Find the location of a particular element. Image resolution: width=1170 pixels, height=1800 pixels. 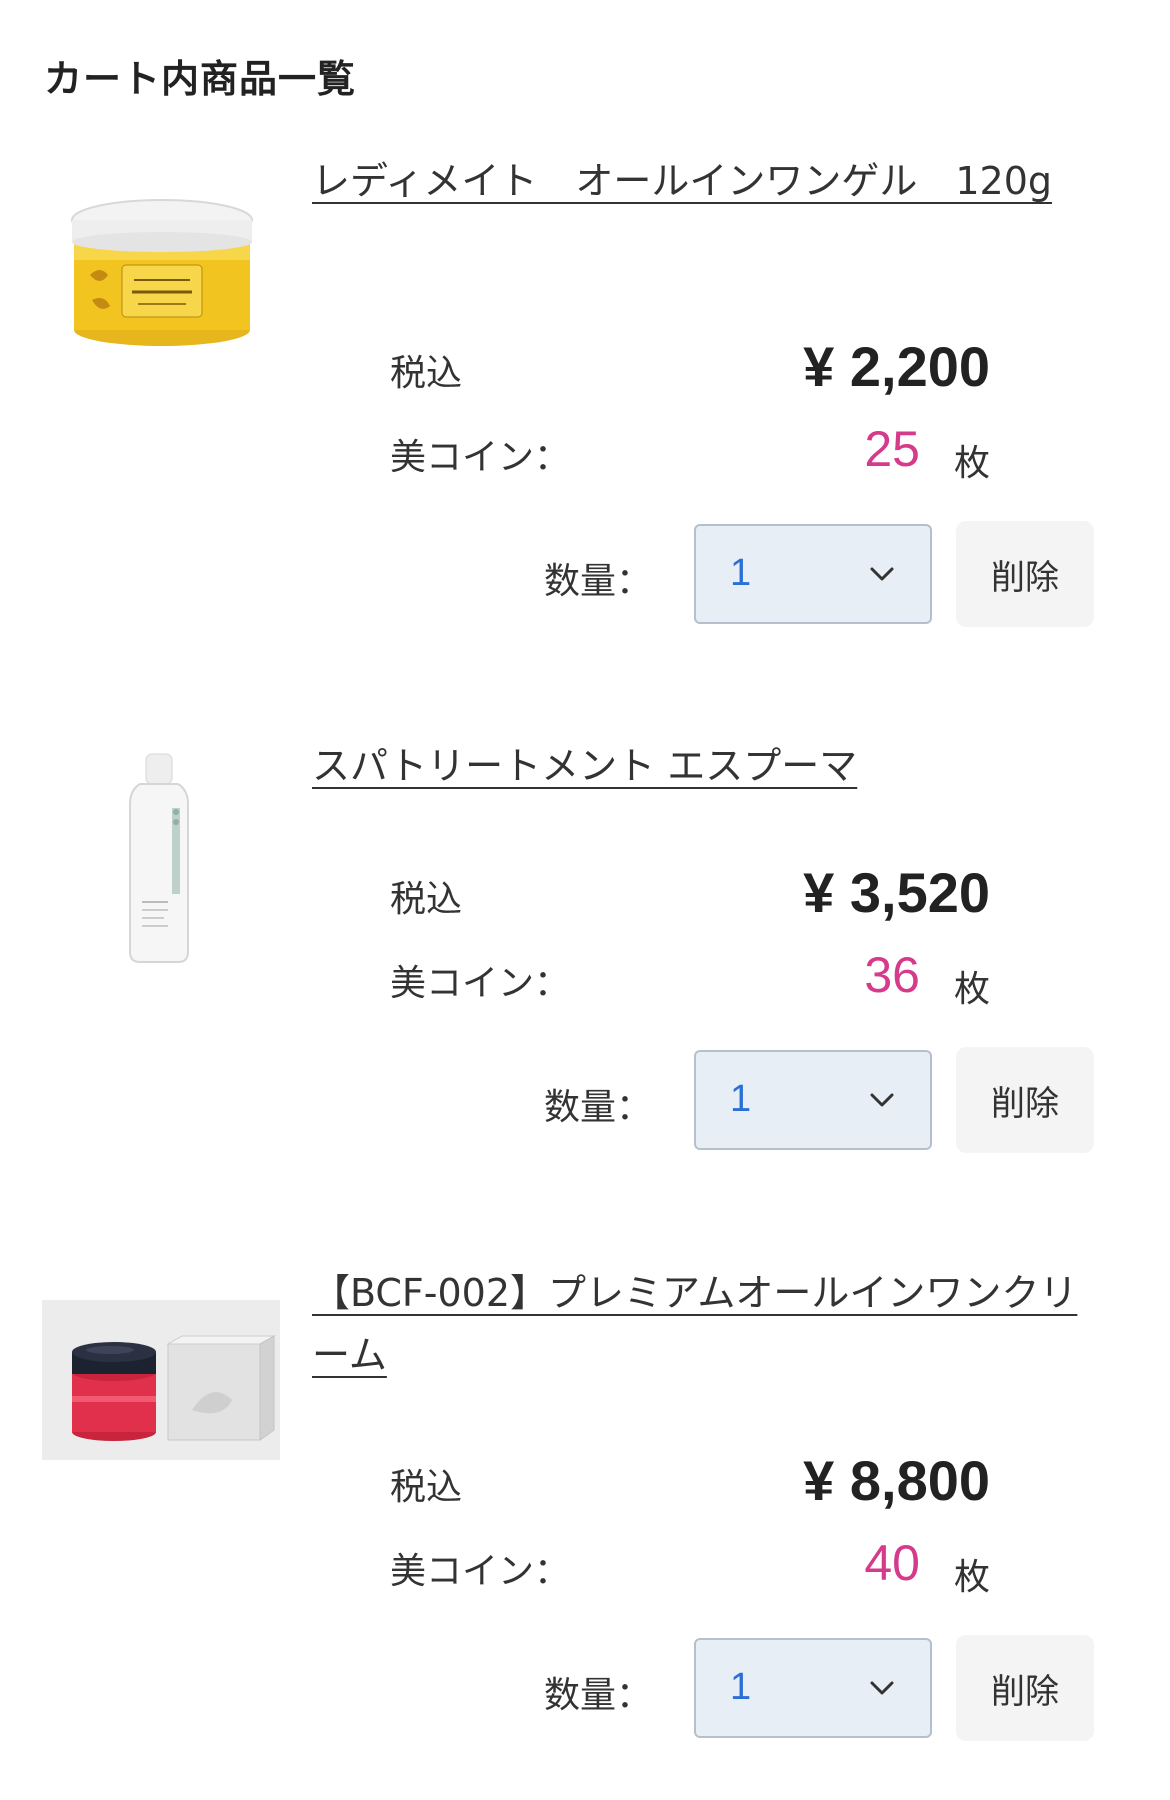

spray-bottle-graphic is located at coordinates (159, 858).